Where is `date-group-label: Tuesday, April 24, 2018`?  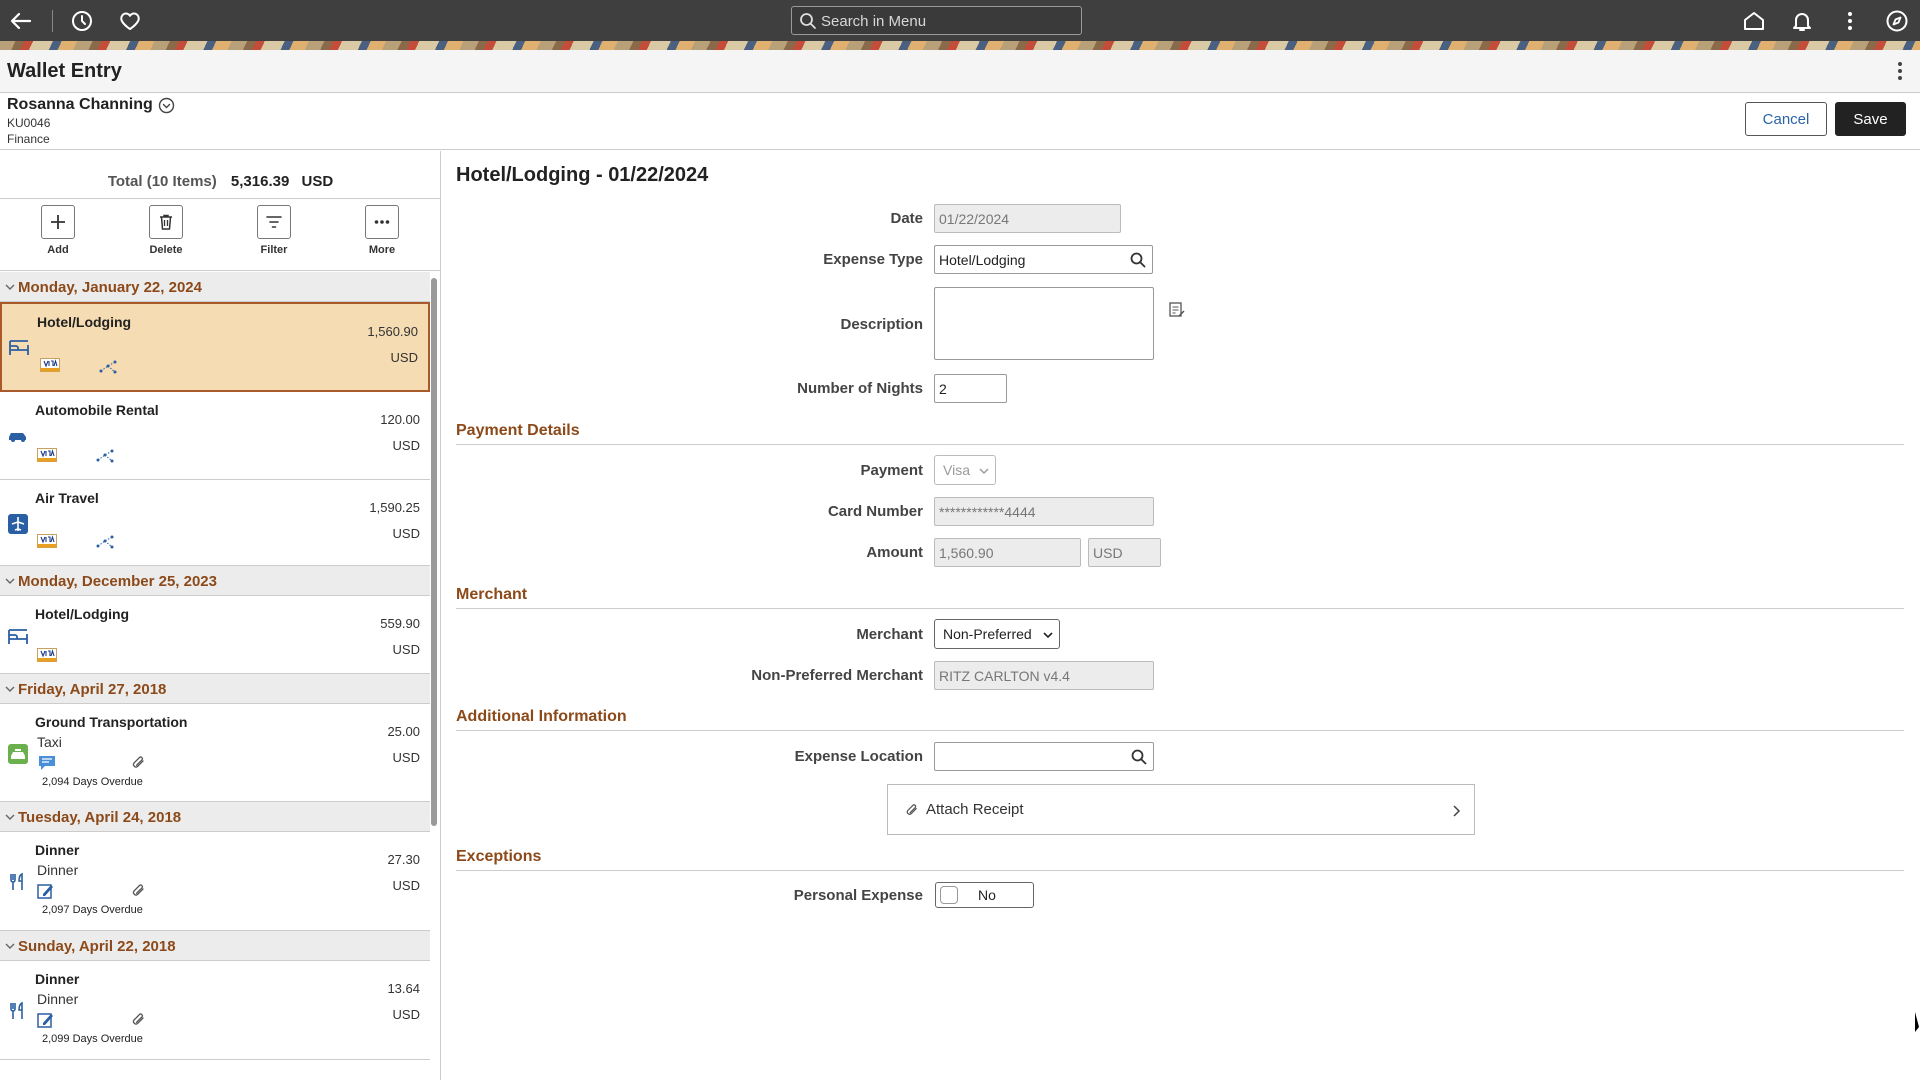
date-group-label: Tuesday, April 24, 2018 is located at coordinates (100, 817).